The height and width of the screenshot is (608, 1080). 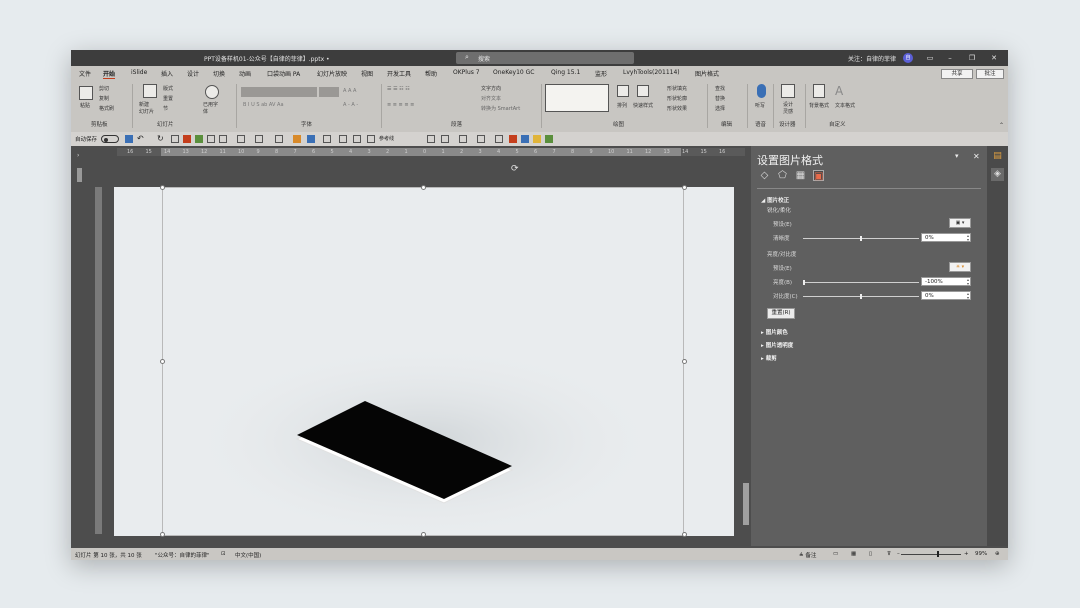 I want to click on rotate-handle-icon: ⟳, so click(x=515, y=169).